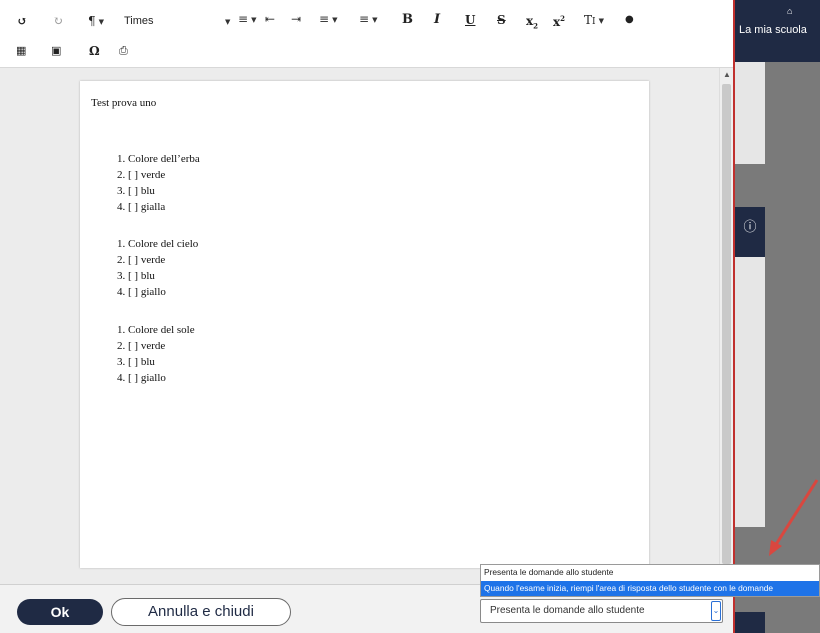 This screenshot has height=633, width=820. Describe the element at coordinates (501, 20) in the screenshot. I see `strikethrough-icon: S` at that location.